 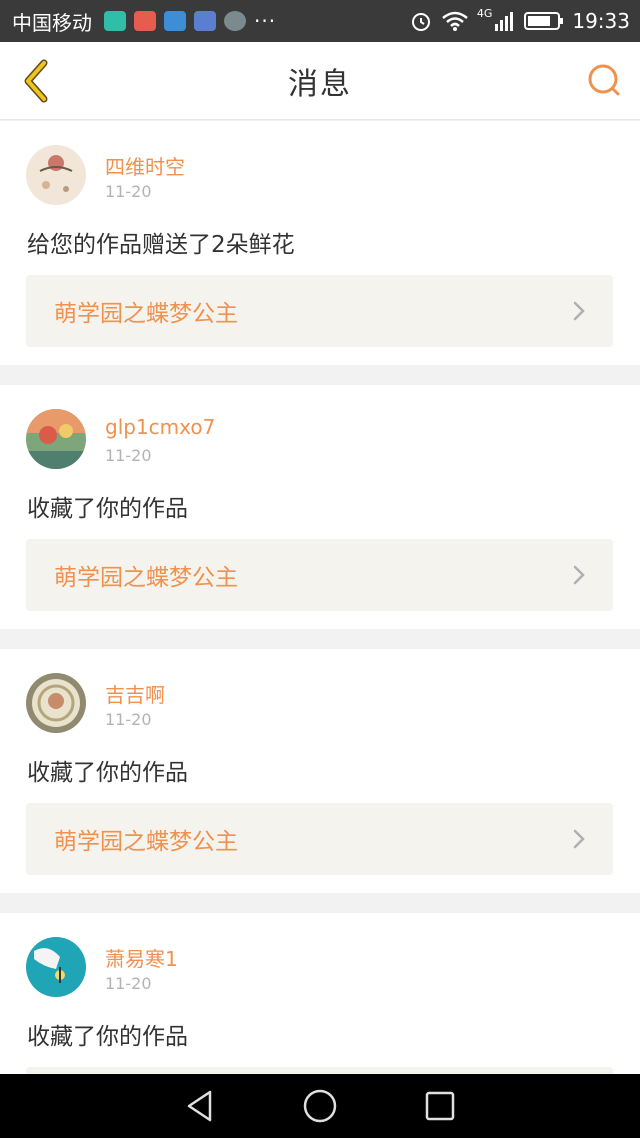 What do you see at coordinates (455, 21) in the screenshot?
I see `wifi-icon` at bounding box center [455, 21].